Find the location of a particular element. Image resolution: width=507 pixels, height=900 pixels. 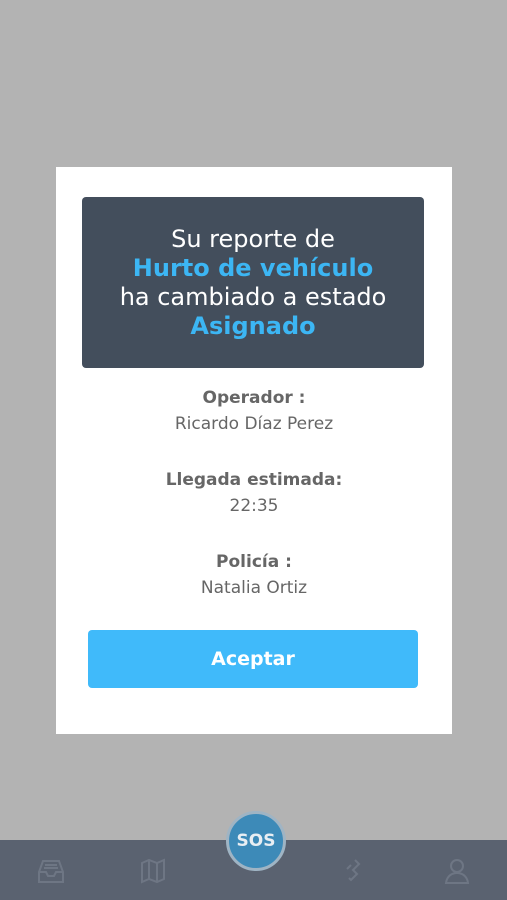

map-icon is located at coordinates (153, 871).